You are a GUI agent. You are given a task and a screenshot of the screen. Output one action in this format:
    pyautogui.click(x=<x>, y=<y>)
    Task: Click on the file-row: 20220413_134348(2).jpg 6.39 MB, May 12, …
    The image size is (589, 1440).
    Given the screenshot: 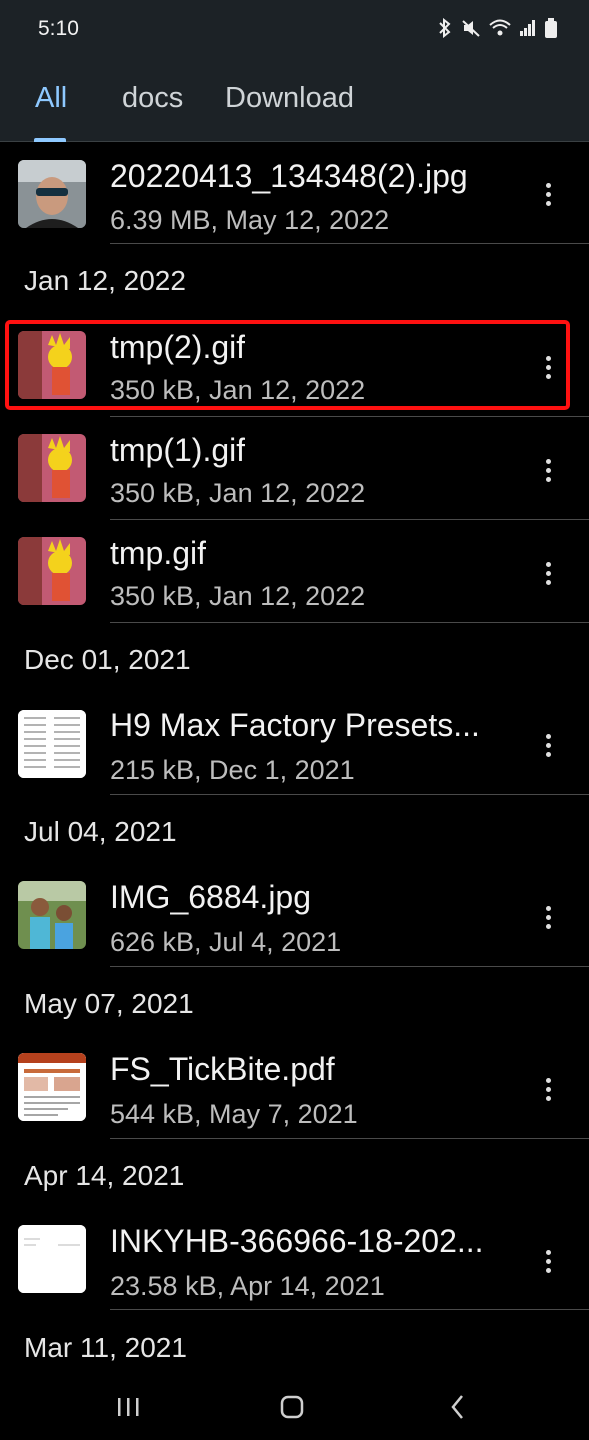 What is the action you would take?
    pyautogui.click(x=294, y=201)
    